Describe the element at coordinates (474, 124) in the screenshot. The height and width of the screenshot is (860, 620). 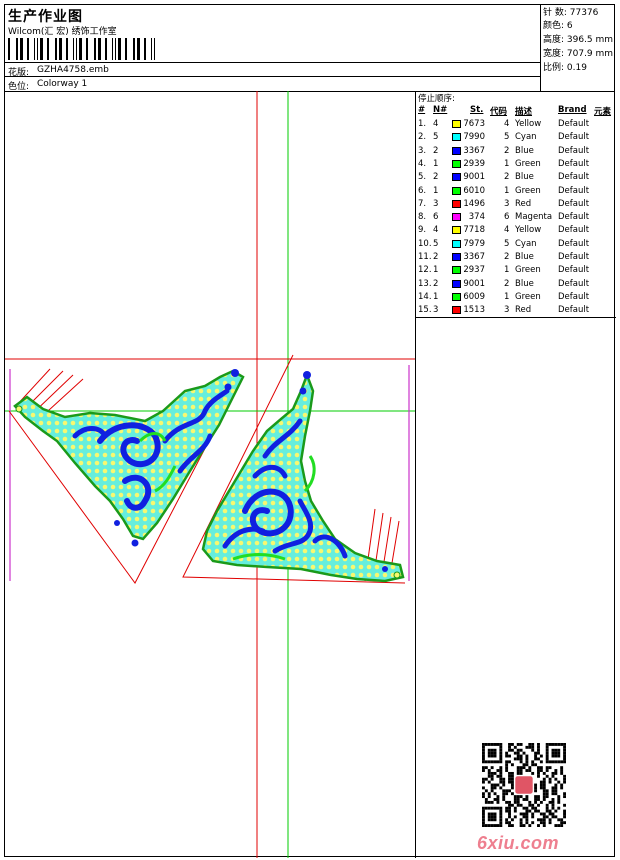
I see `row-stitches: 7673` at that location.